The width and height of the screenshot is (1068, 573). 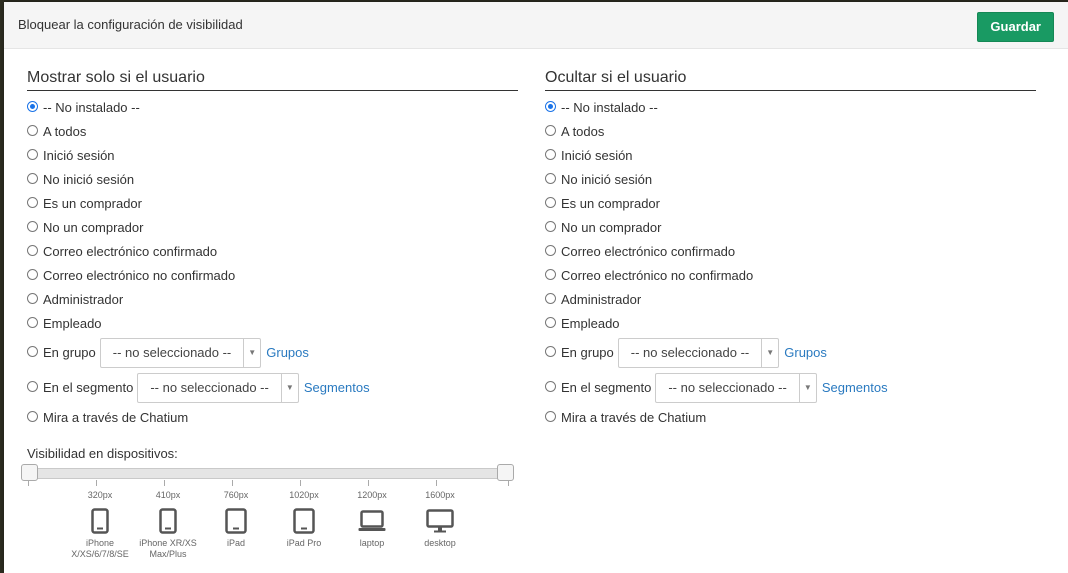 I want to click on show-option: Mira a través de Chatium, so click(x=272, y=417).